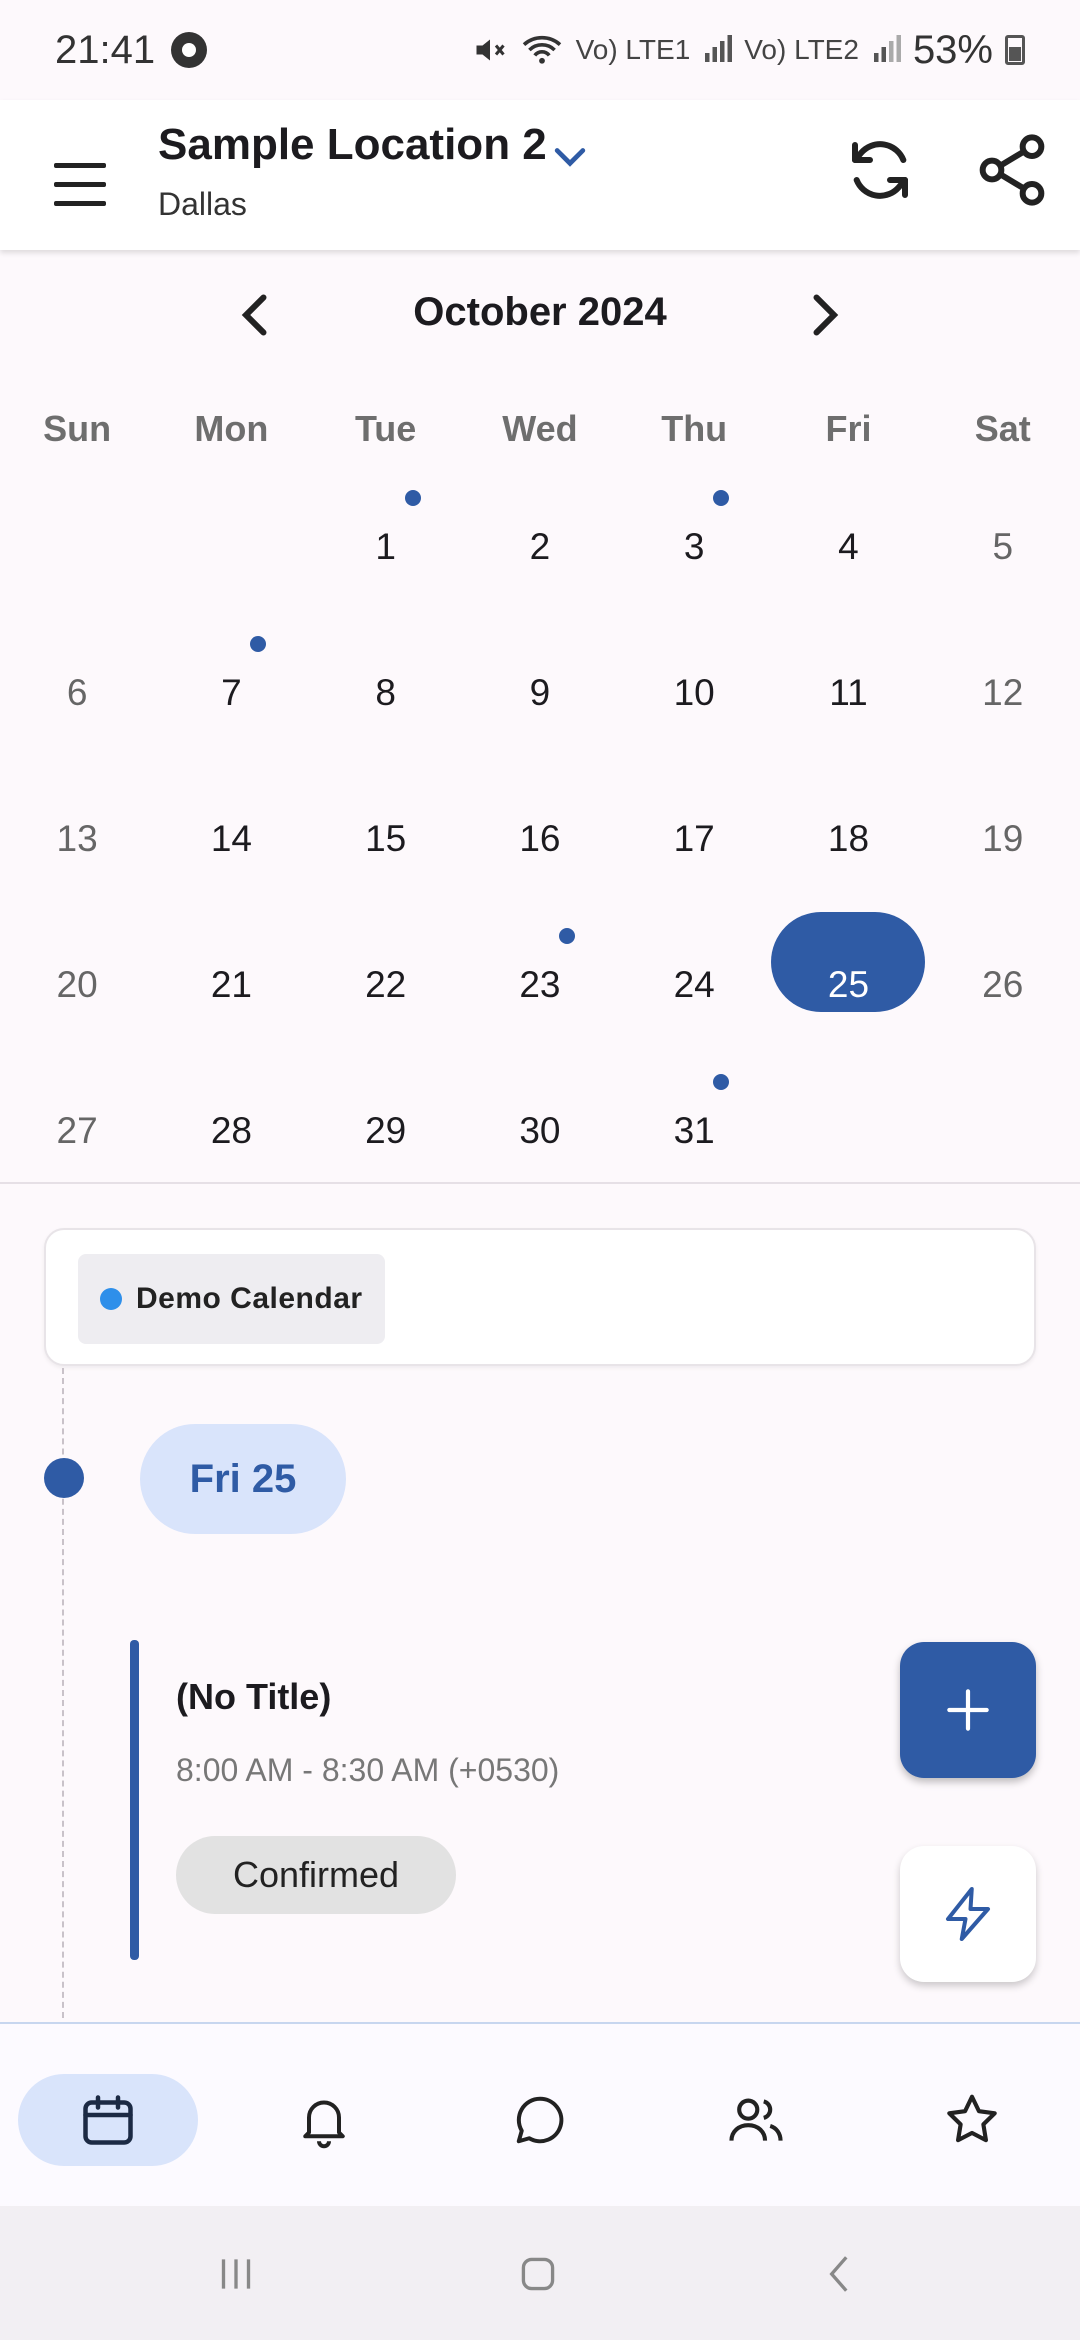  Describe the element at coordinates (316, 1875) in the screenshot. I see `event-status-badge: Confirmed` at that location.